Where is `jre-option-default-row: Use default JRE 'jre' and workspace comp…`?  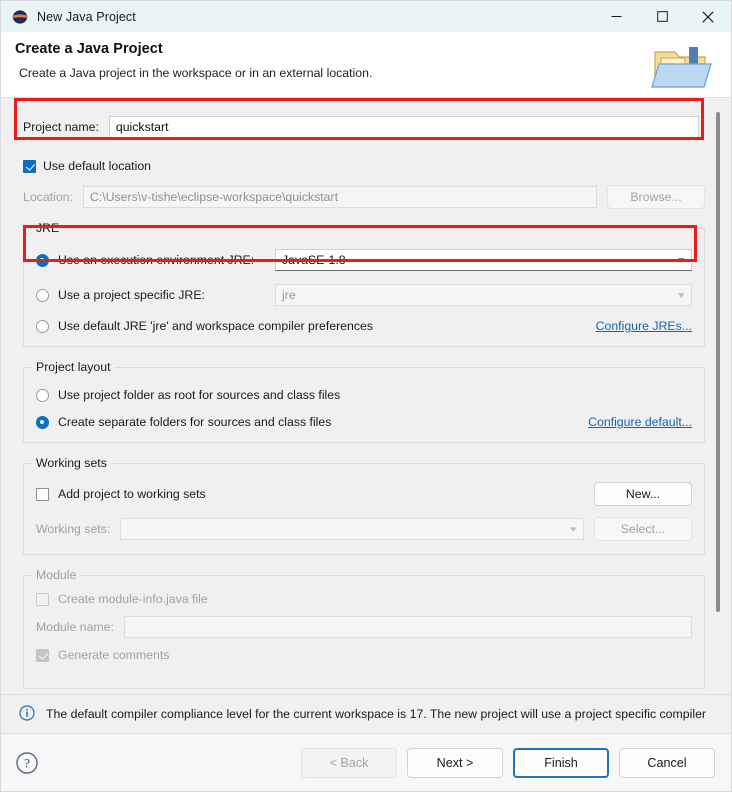 jre-option-default-row: Use default JRE 'jre' and workspace comp… is located at coordinates (364, 326).